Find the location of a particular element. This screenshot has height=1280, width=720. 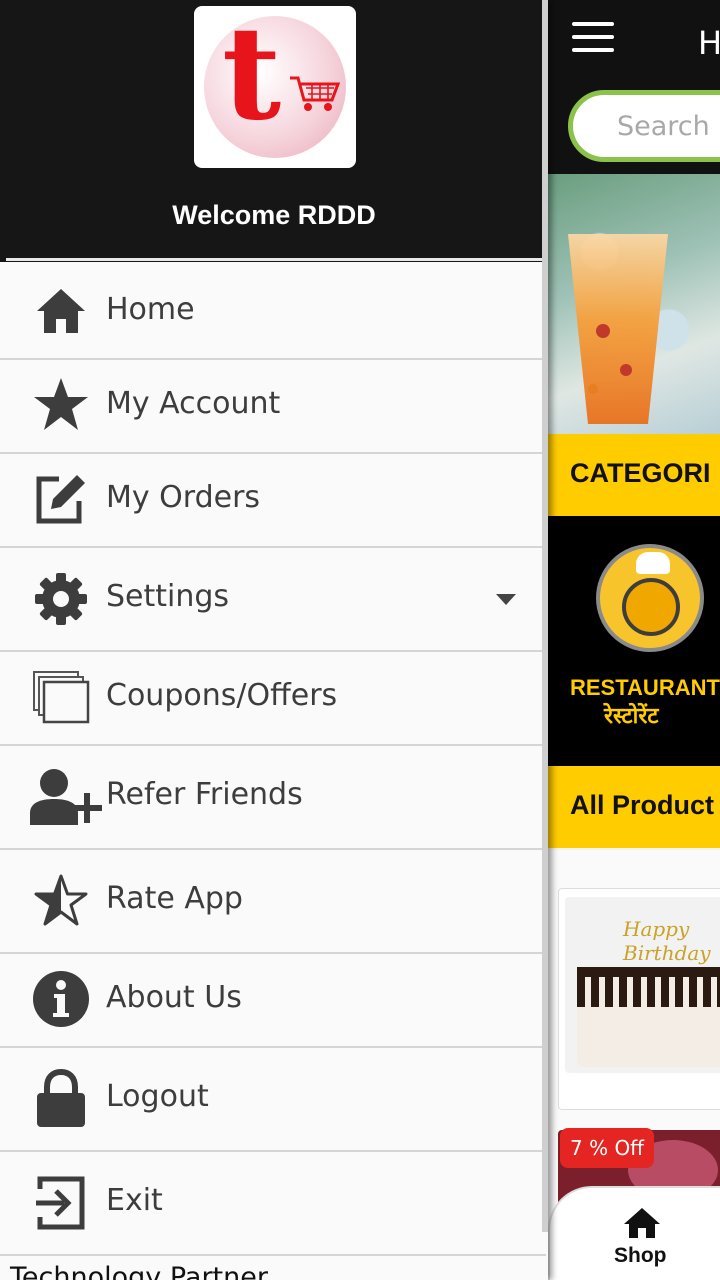

search-box is located at coordinates (644, 126).